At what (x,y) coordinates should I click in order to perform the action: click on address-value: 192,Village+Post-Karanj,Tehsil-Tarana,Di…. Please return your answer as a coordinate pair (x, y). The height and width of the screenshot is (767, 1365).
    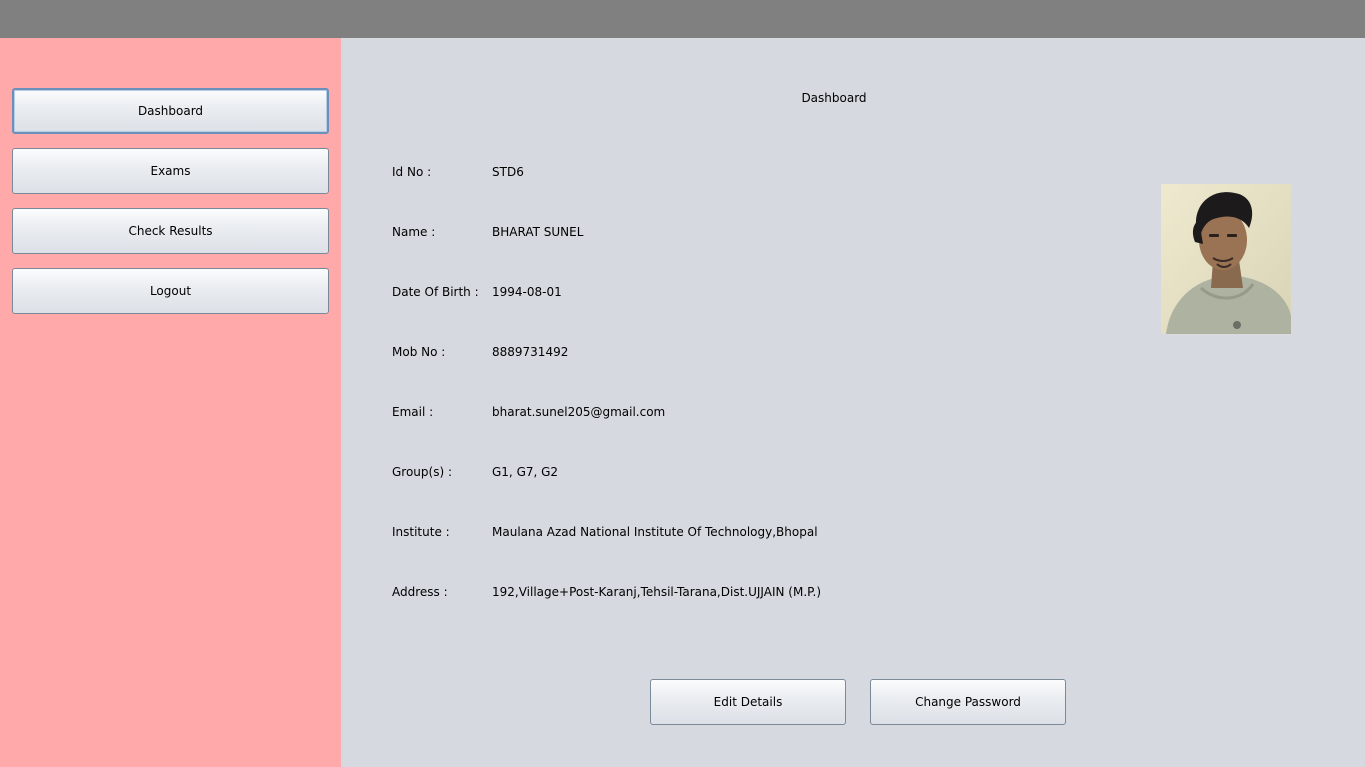
    Looking at the image, I should click on (656, 592).